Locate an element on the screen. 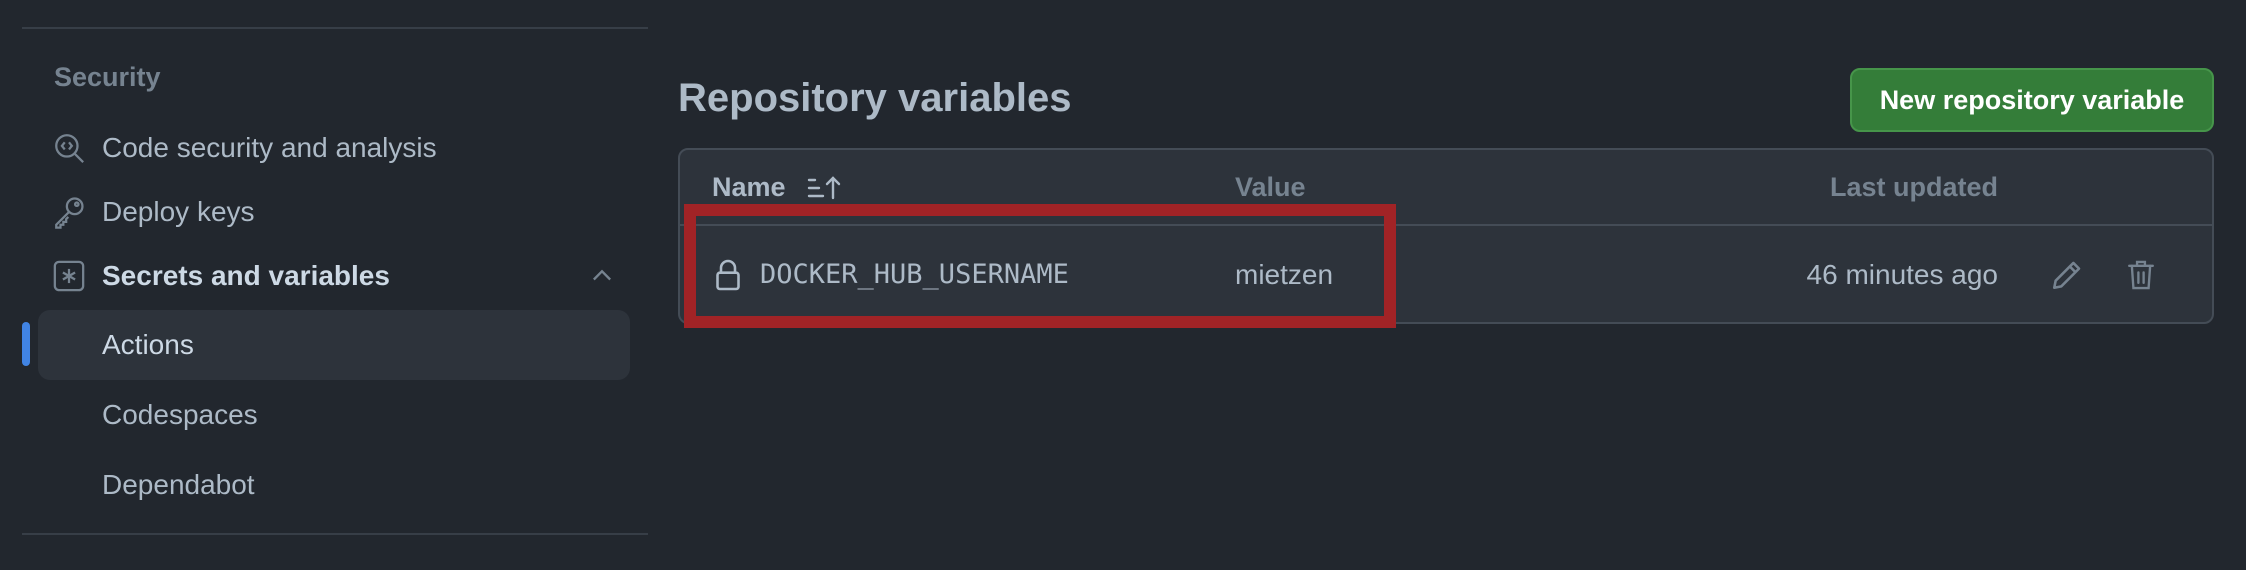 This screenshot has width=2246, height=570. table-header: Name Value Last updated is located at coordinates (1446, 188).